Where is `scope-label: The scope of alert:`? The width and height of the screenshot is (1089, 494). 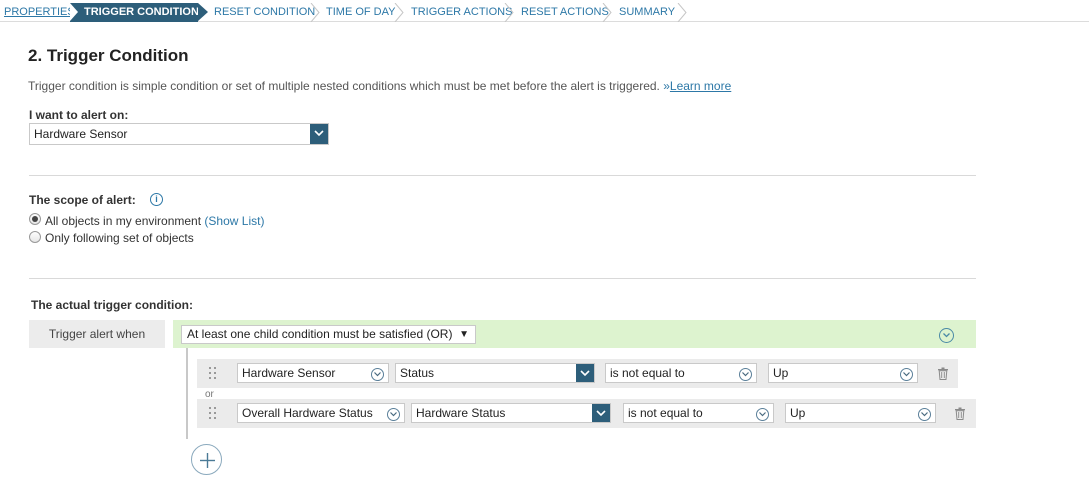 scope-label: The scope of alert: is located at coordinates (82, 200).